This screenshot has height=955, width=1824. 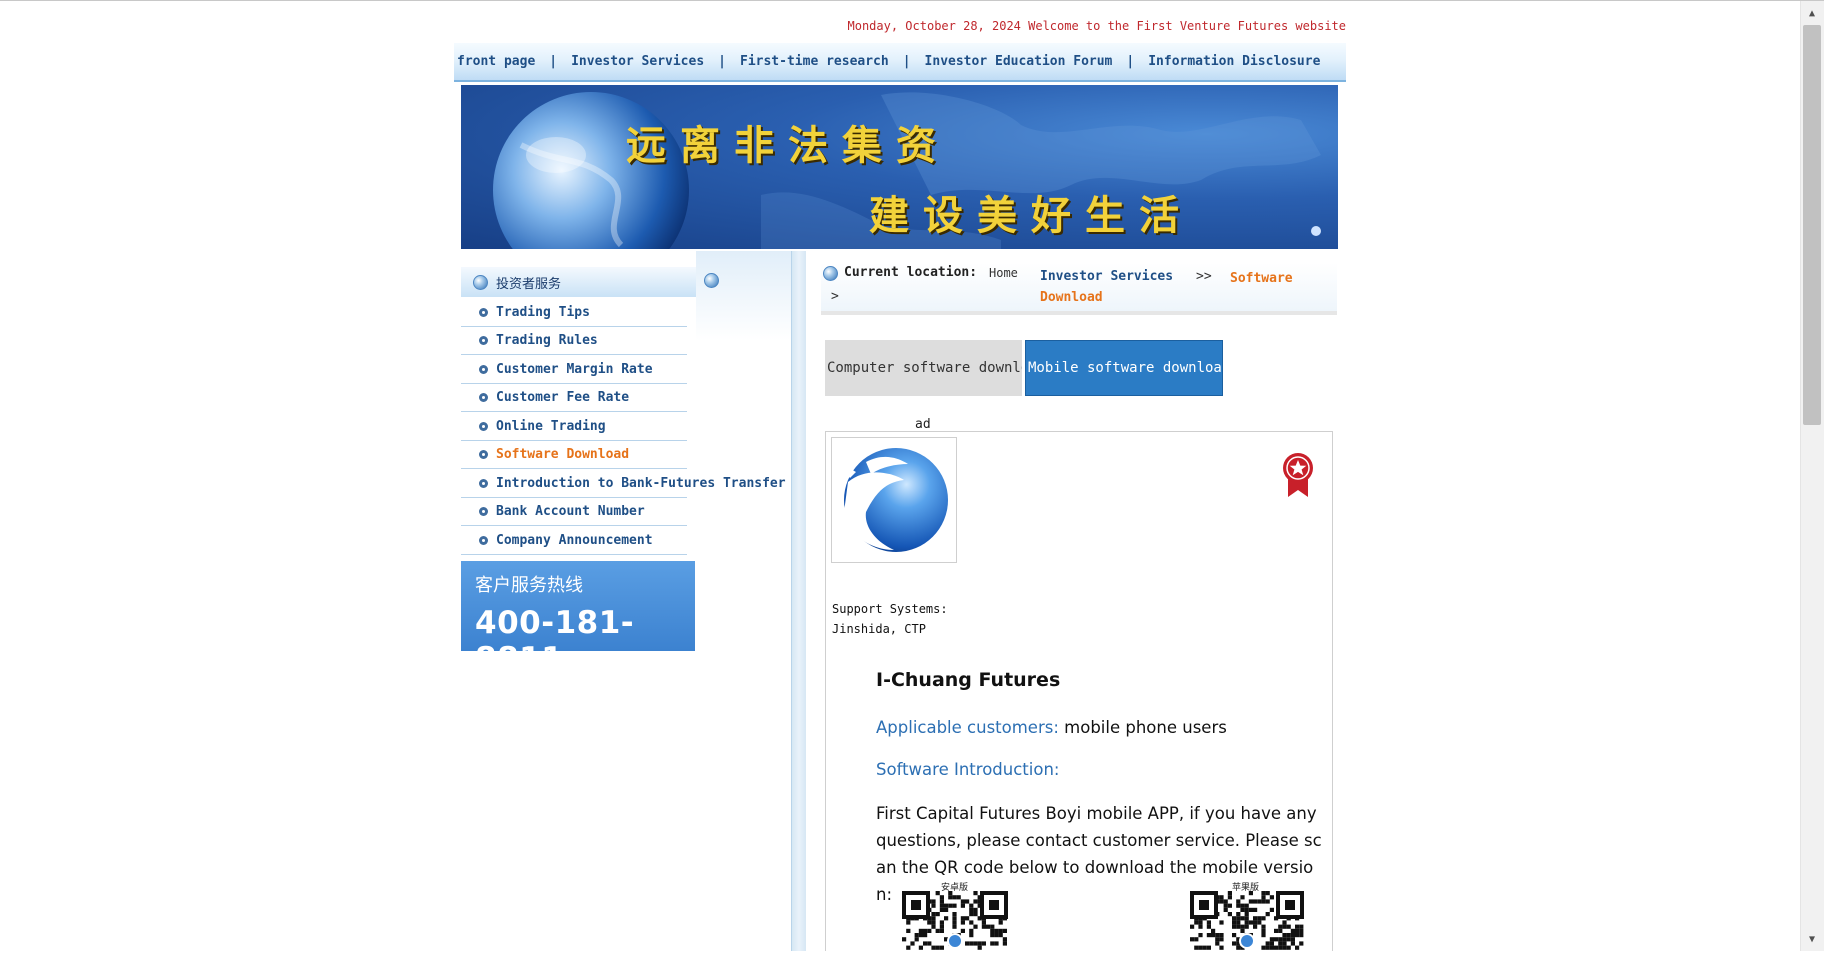 I want to click on breadcrumb-label: Current location:, so click(x=911, y=272).